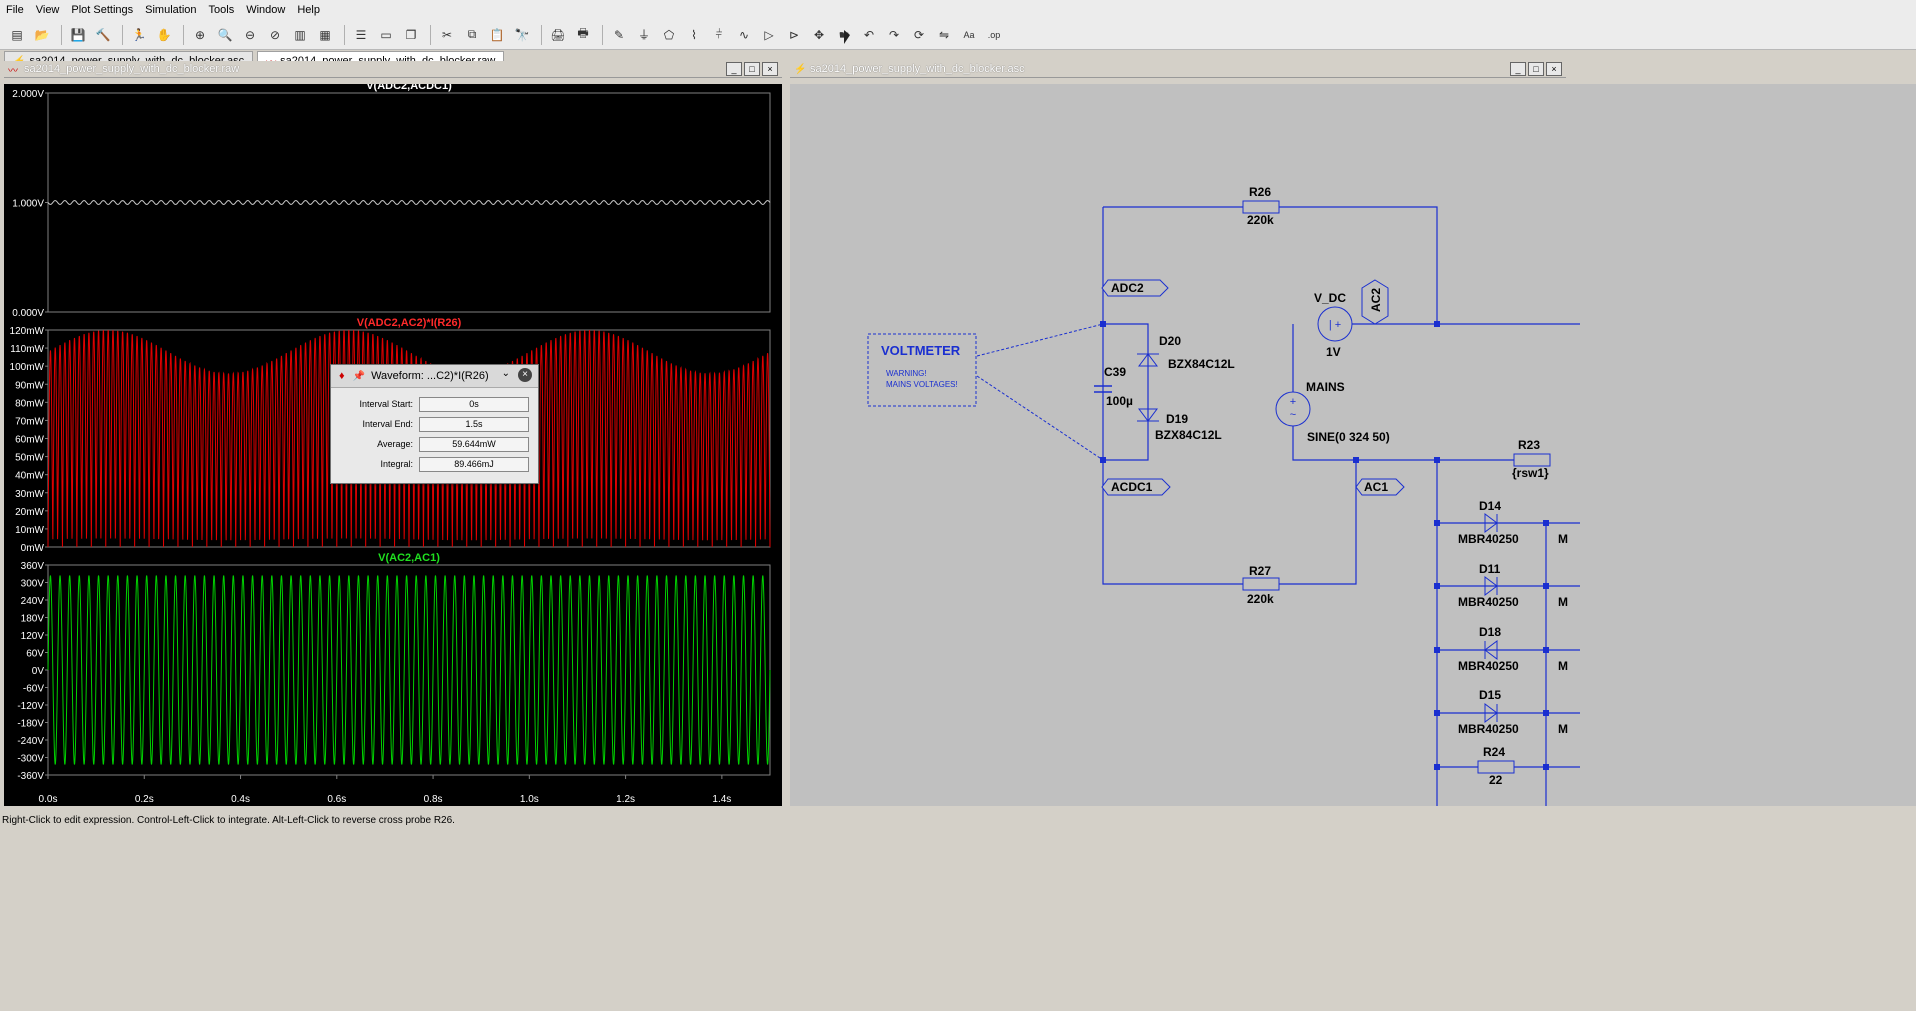  Describe the element at coordinates (29, 440) in the screenshot. I see `y-tick-label: 60mW` at that location.